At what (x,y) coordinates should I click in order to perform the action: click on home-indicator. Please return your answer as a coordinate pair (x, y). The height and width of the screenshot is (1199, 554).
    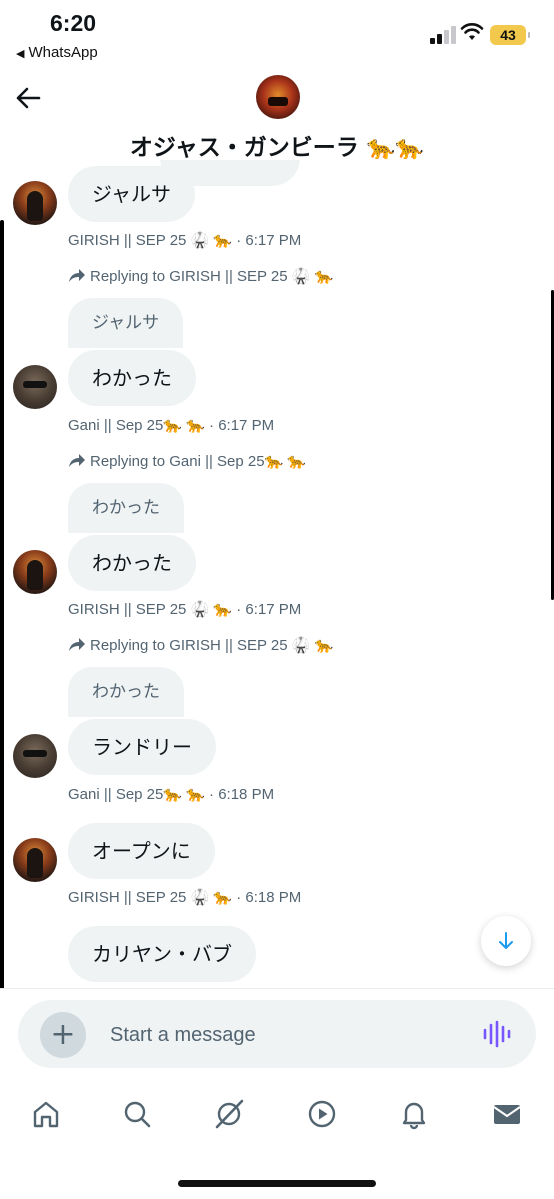
    Looking at the image, I should click on (277, 1183).